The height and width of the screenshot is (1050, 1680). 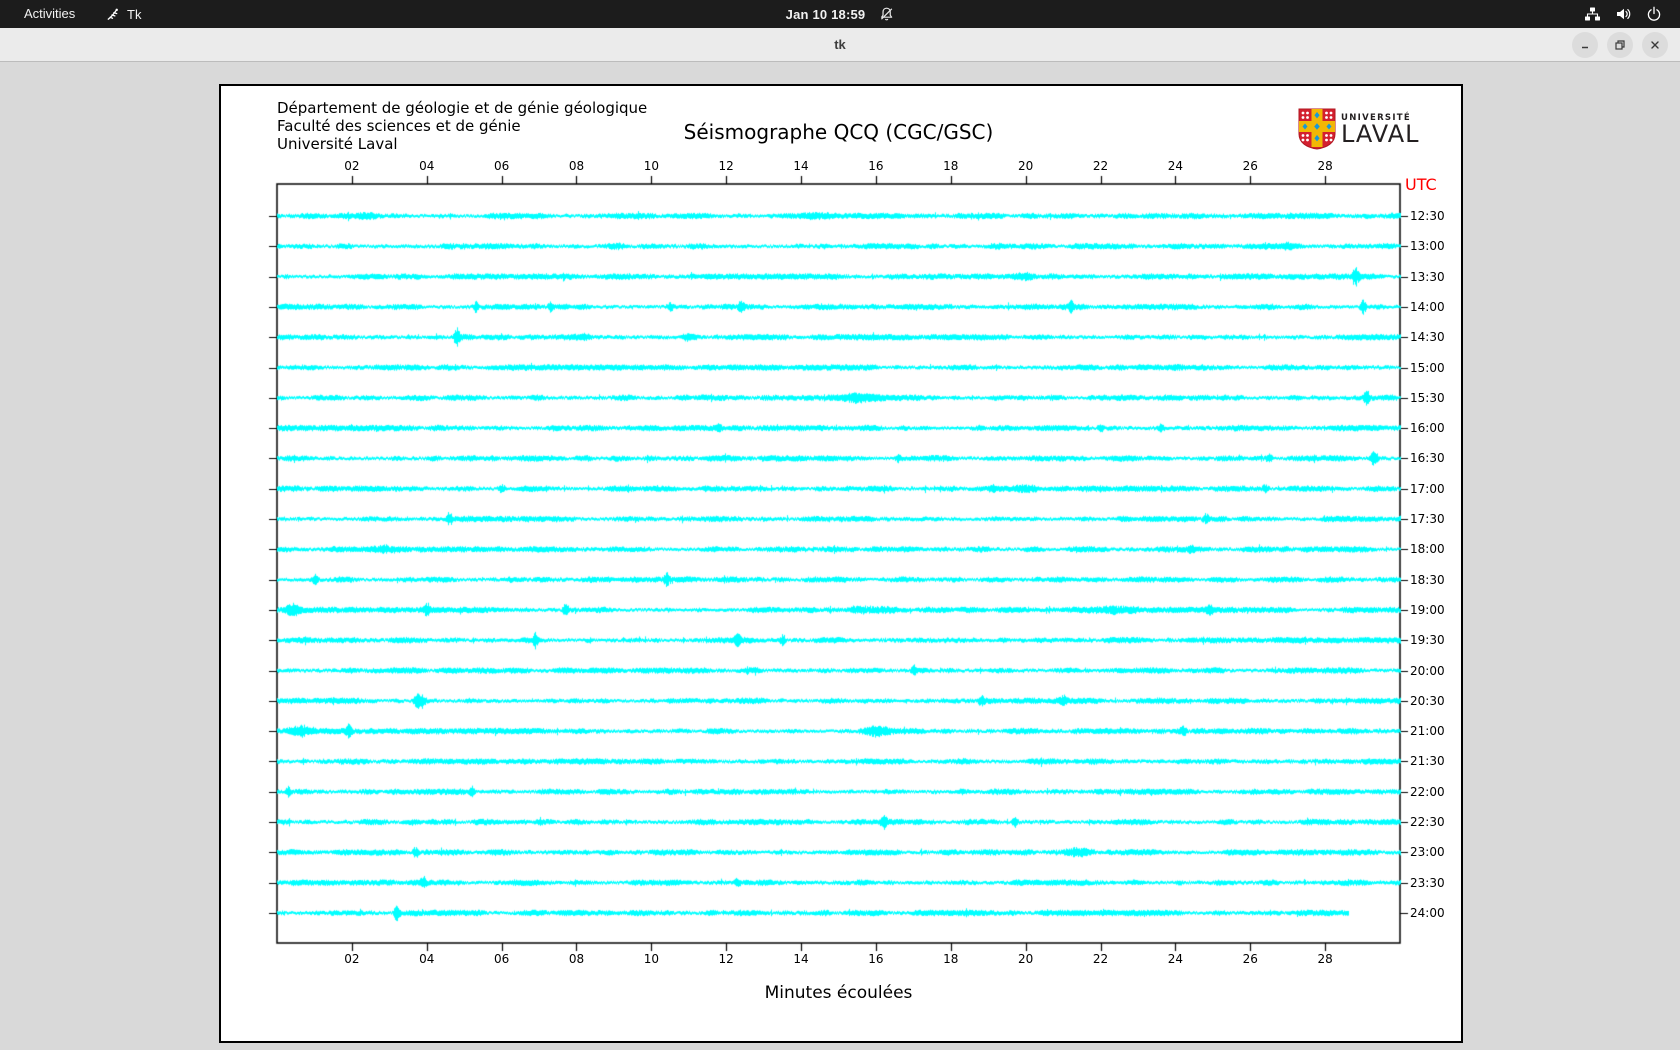 I want to click on x-tick-label-top: 08, so click(x=576, y=166).